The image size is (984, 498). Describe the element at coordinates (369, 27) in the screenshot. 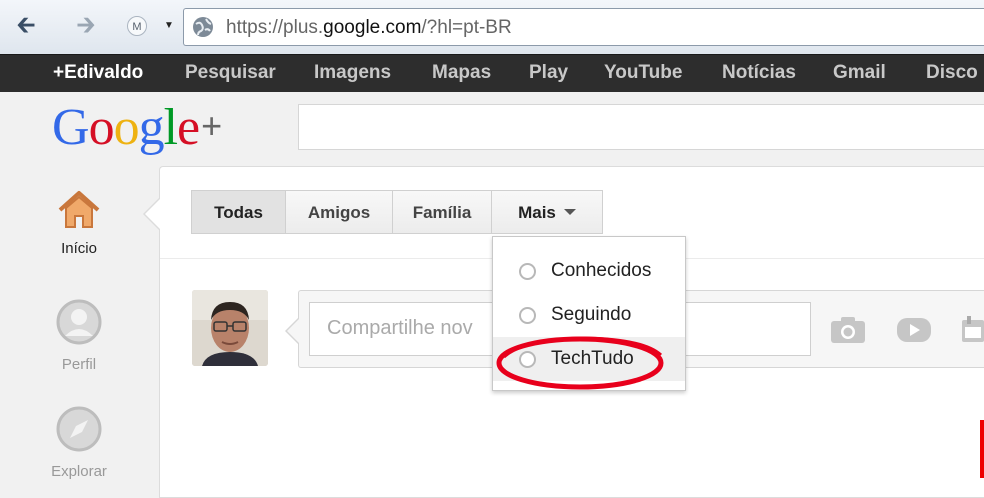

I see `url-text: https://plus.google.com/?hl=pt-BR` at that location.